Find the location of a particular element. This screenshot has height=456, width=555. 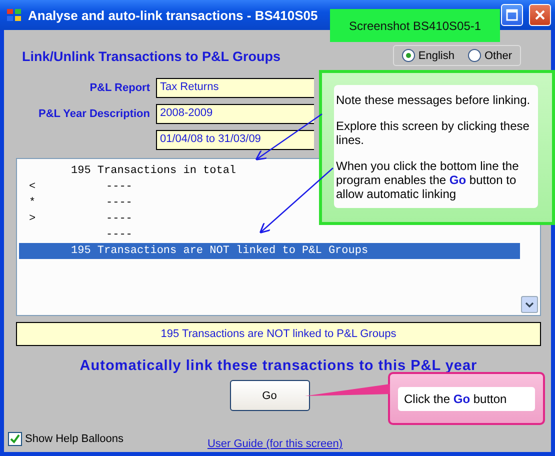

list-row: < ---- is located at coordinates (167, 187).